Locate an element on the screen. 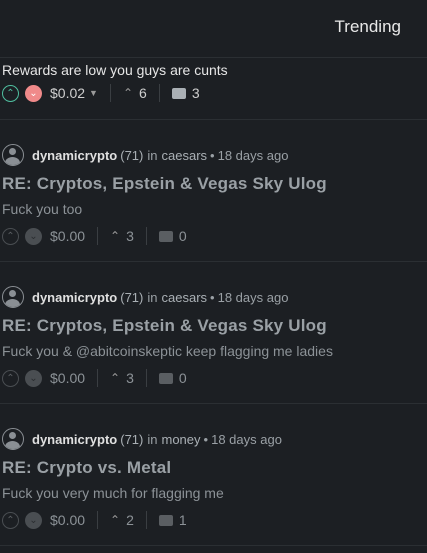 Image resolution: width=427 pixels, height=553 pixels. comment-body: Fuck you very much for flagging me is located at coordinates (113, 493).